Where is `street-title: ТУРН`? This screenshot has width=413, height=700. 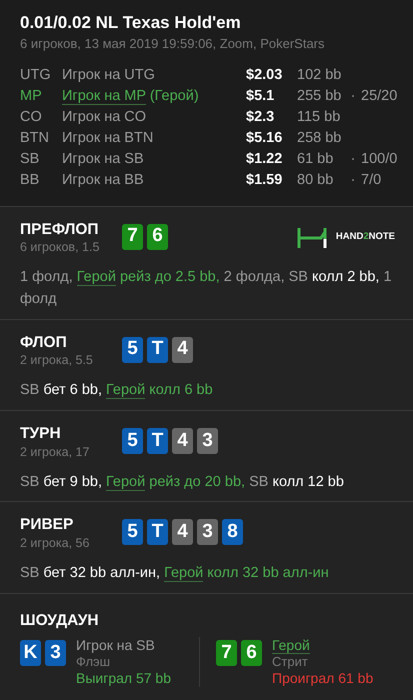 street-title: ТУРН is located at coordinates (41, 433).